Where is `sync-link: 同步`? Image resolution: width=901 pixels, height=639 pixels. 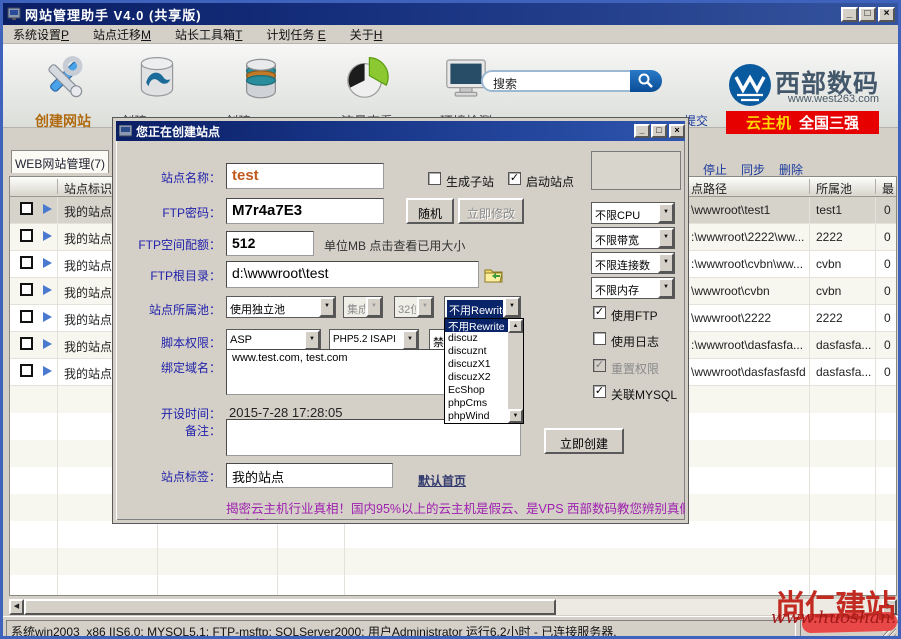
sync-link: 同步 is located at coordinates (753, 169).